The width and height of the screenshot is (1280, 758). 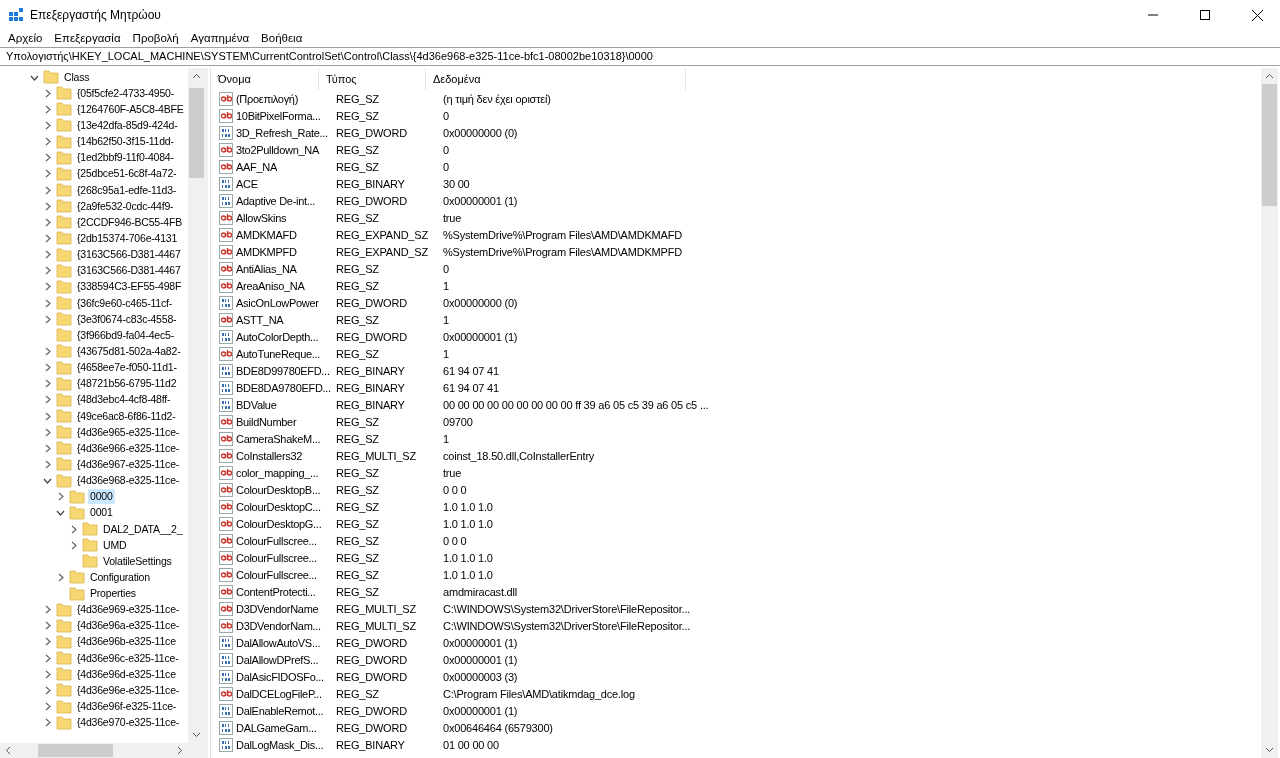 I want to click on maximize-icon, so click(x=1205, y=15).